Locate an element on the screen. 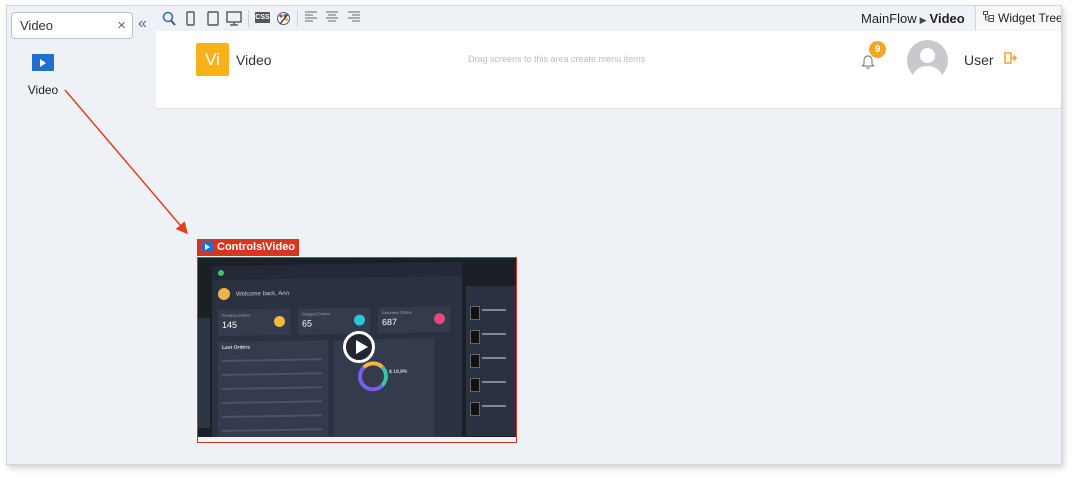 Image resolution: width=1078 pixels, height=477 pixels. align-left-icon is located at coordinates (311, 18).